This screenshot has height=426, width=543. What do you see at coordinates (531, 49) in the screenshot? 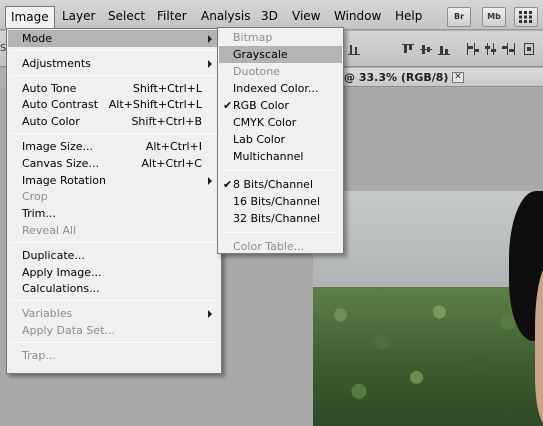
I see `auto-align-icon` at bounding box center [531, 49].